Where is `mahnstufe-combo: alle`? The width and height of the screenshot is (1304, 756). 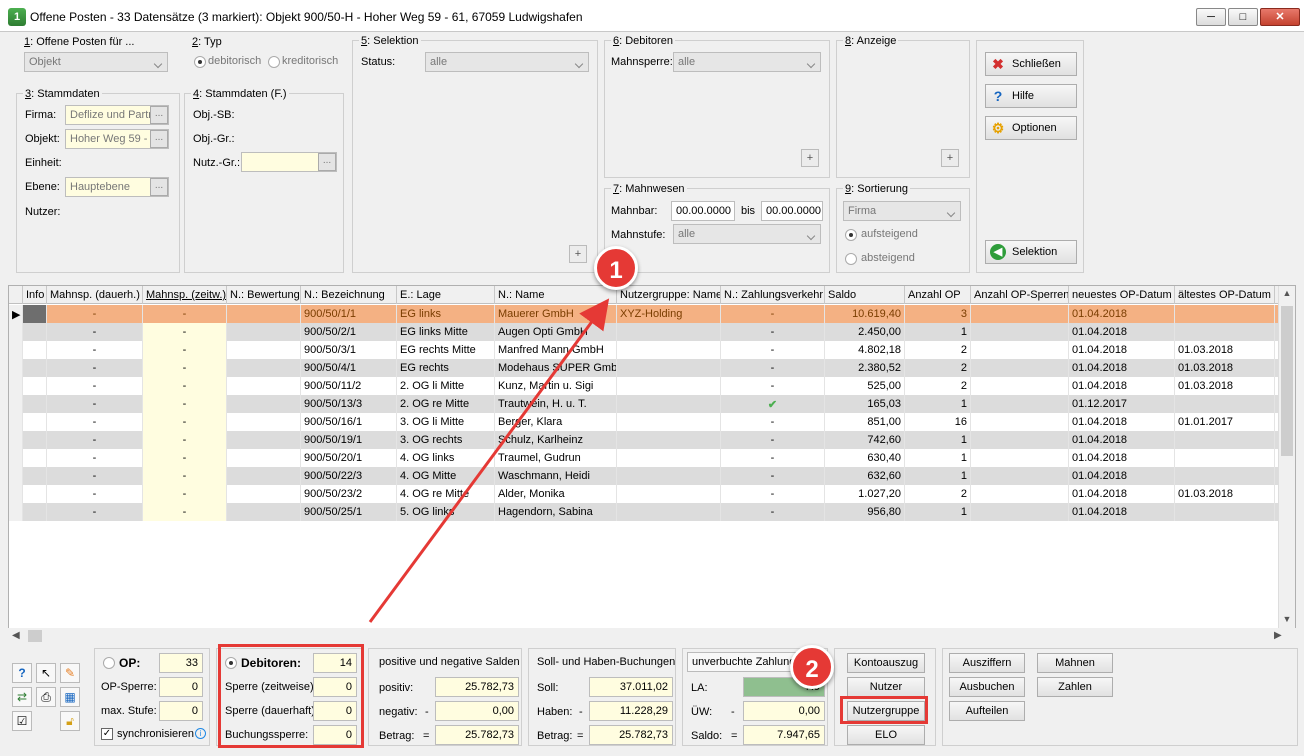
mahnstufe-combo: alle is located at coordinates (747, 234).